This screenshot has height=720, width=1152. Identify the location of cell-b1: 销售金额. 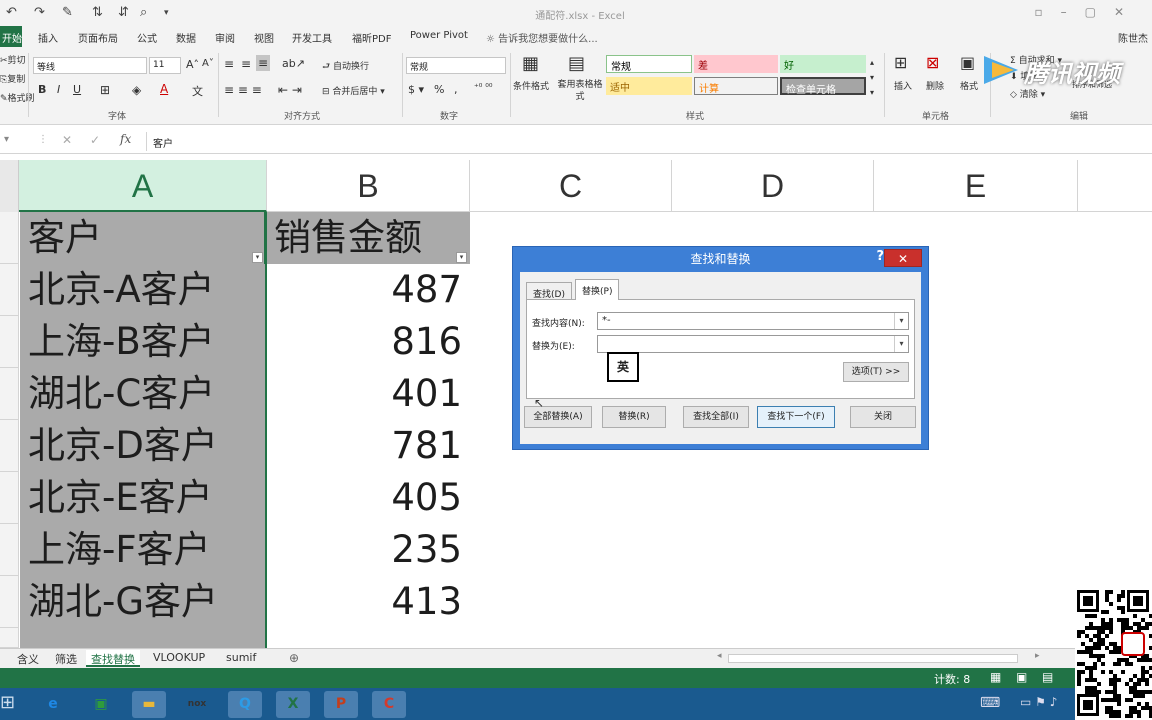
(368, 238).